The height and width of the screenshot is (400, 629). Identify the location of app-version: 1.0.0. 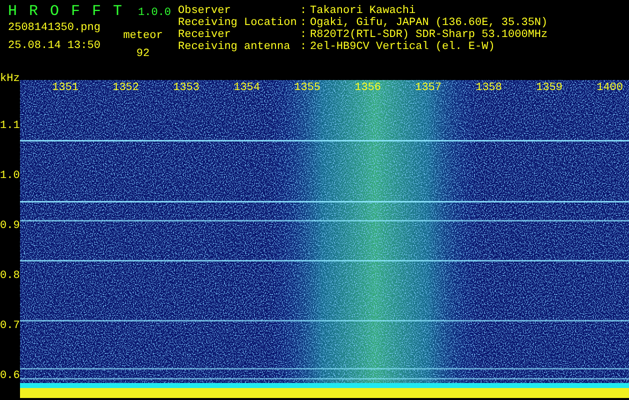
(155, 13).